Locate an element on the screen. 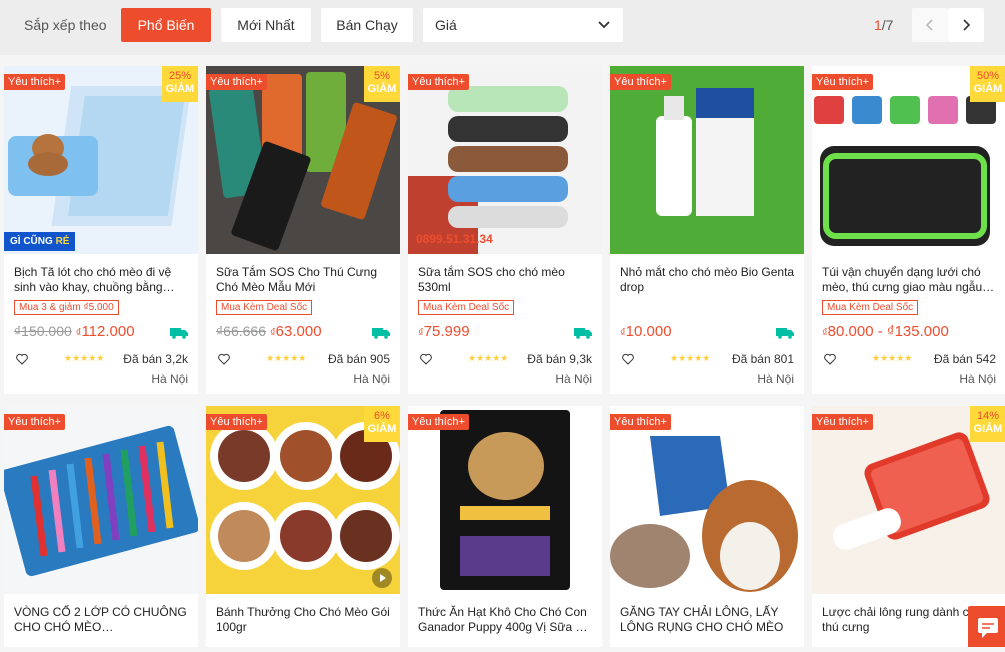 This screenshot has height=652, width=1005. current-price: 10.000 is located at coordinates (648, 331).